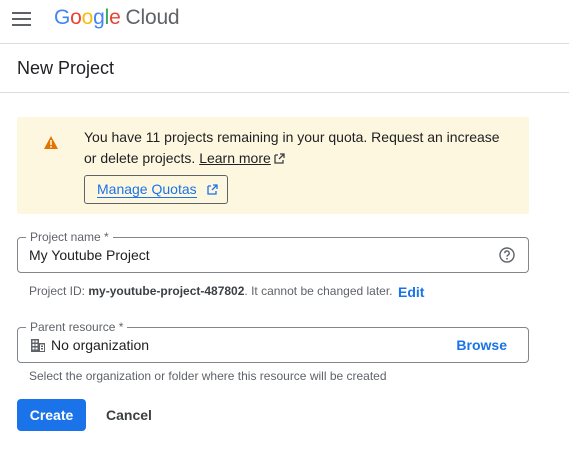 Image resolution: width=569 pixels, height=459 pixels. Describe the element at coordinates (117, 18) in the screenshot. I see `google-cloud-logo: Google Cloud` at that location.